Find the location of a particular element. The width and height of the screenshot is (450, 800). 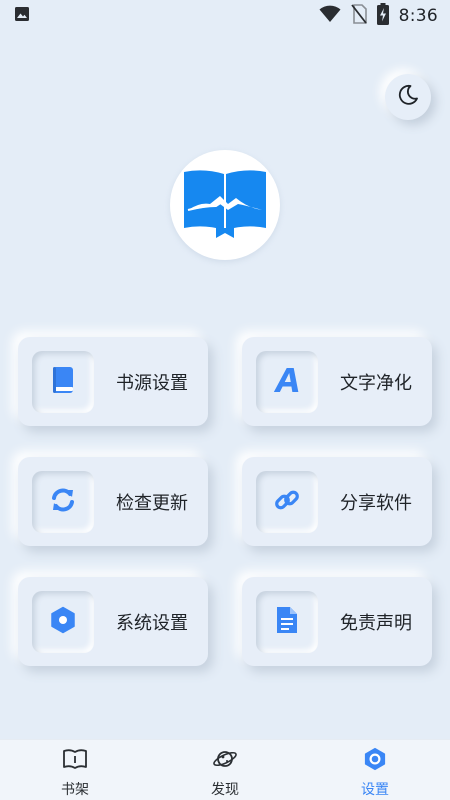

status-time: 8:36 is located at coordinates (418, 16).